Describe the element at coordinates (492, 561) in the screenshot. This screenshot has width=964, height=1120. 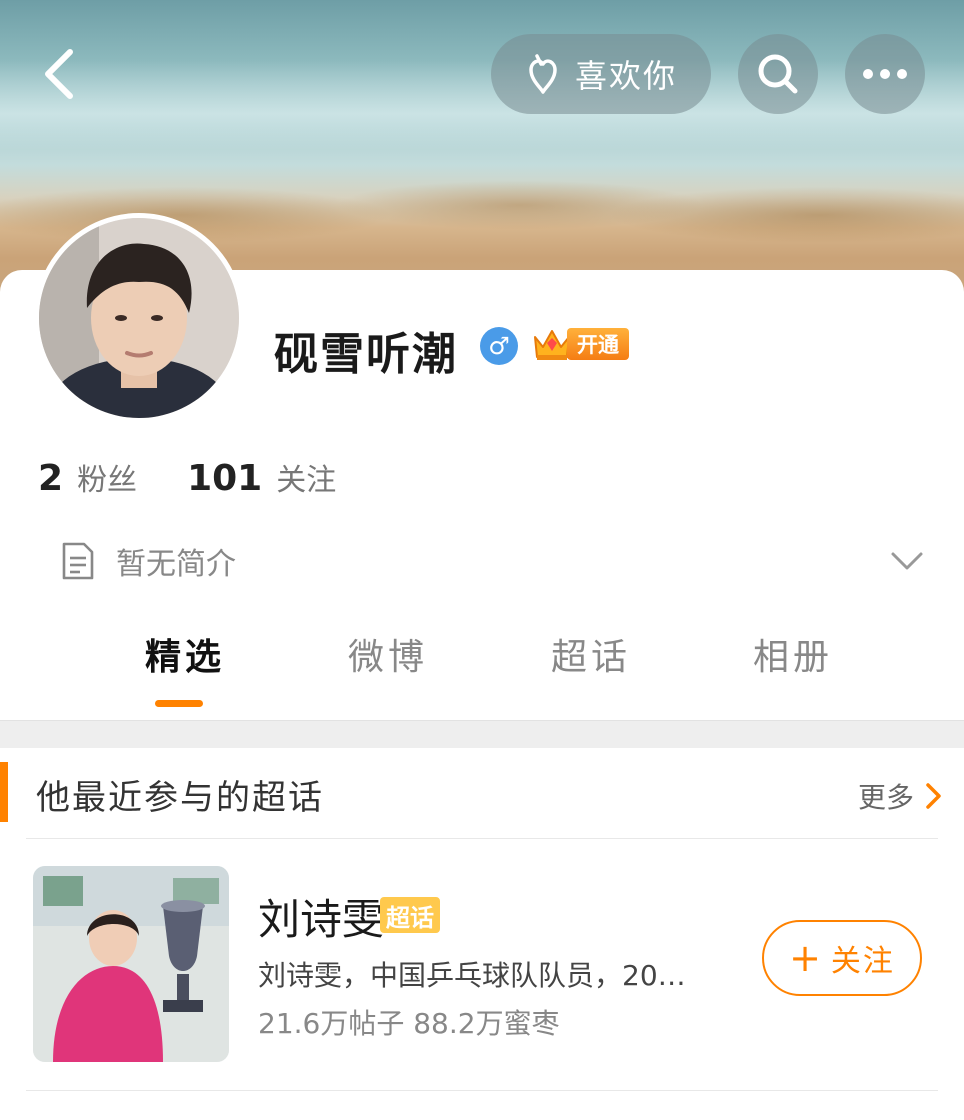
I see `bio-row: 暂无简介` at that location.